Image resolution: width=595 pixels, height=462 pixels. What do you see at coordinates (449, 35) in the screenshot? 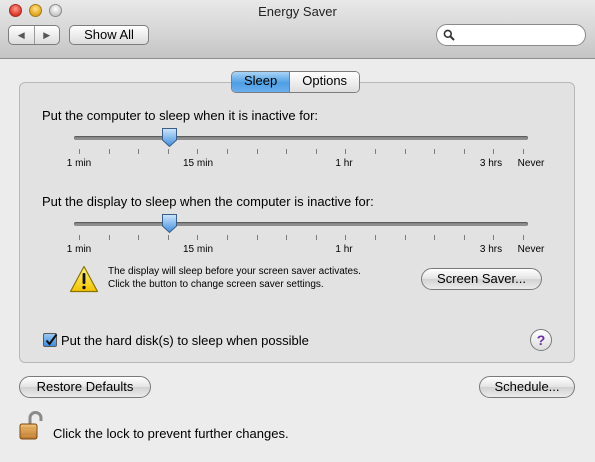
I see `search-icon` at bounding box center [449, 35].